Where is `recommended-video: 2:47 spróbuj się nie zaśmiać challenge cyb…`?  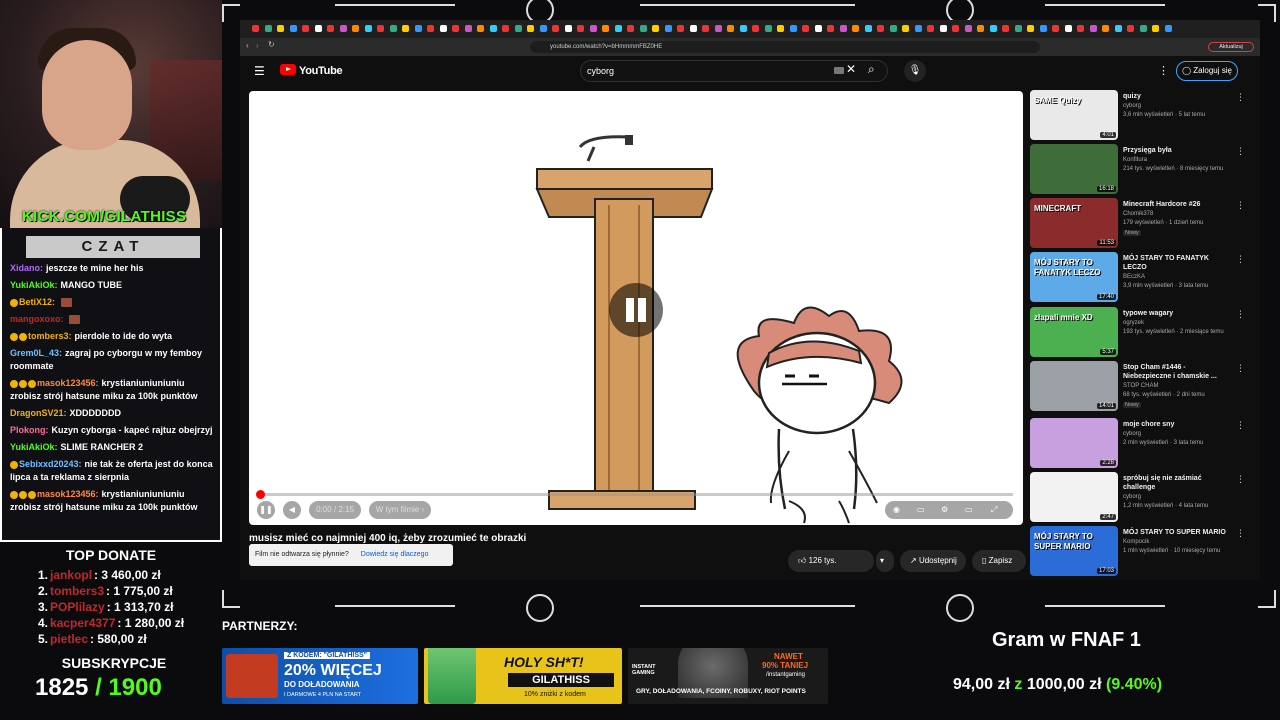 recommended-video: 2:47 spróbuj się nie zaśmiać challenge cyb… is located at coordinates (1141, 498).